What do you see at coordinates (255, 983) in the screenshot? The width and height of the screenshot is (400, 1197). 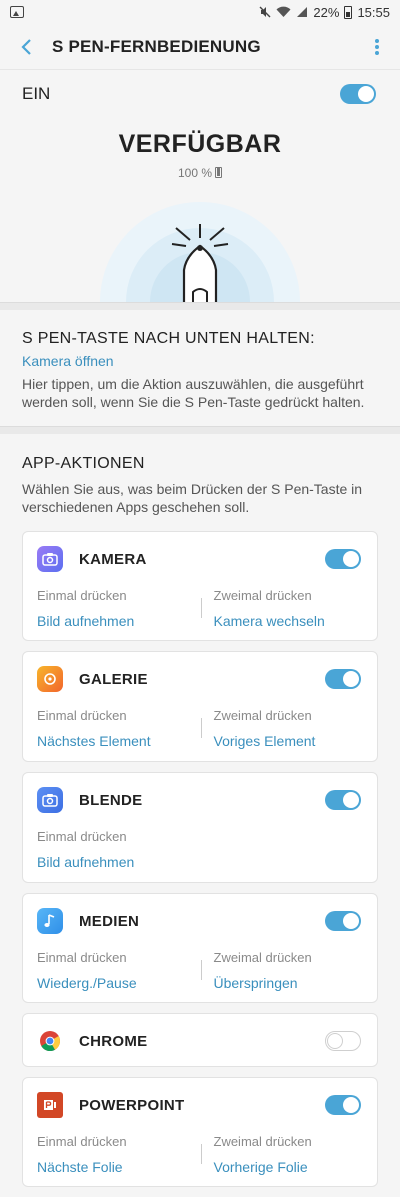 I see `twice-value: Überspringen` at bounding box center [255, 983].